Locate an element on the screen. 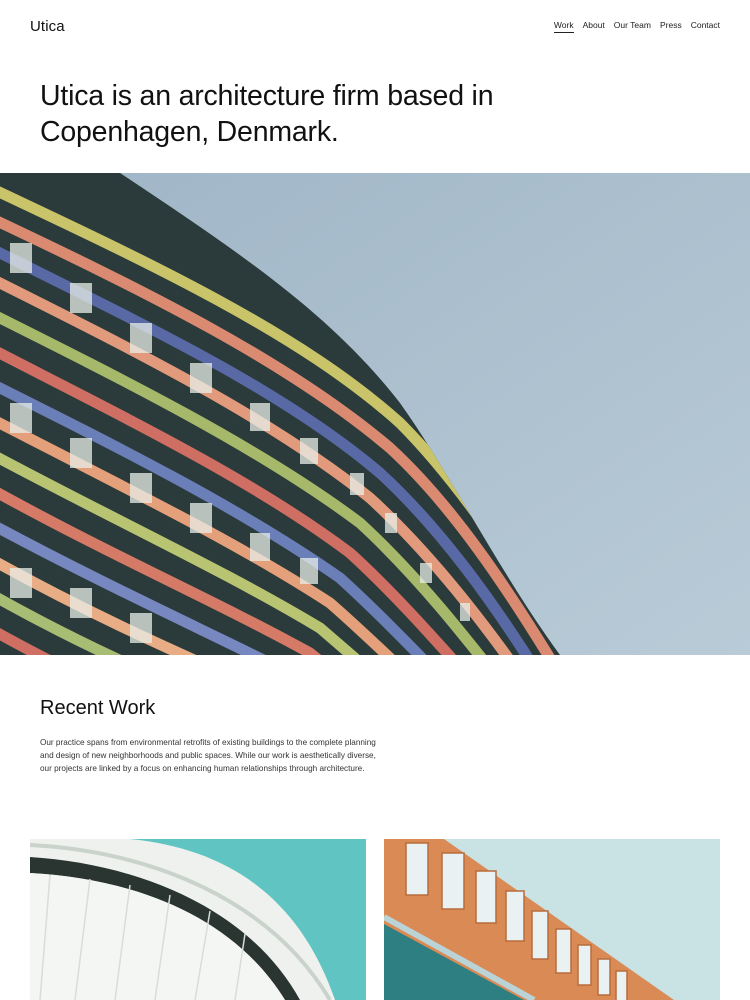 The height and width of the screenshot is (1000, 750). site-header: Utica Work About Our Team Press Contact is located at coordinates (375, 28).